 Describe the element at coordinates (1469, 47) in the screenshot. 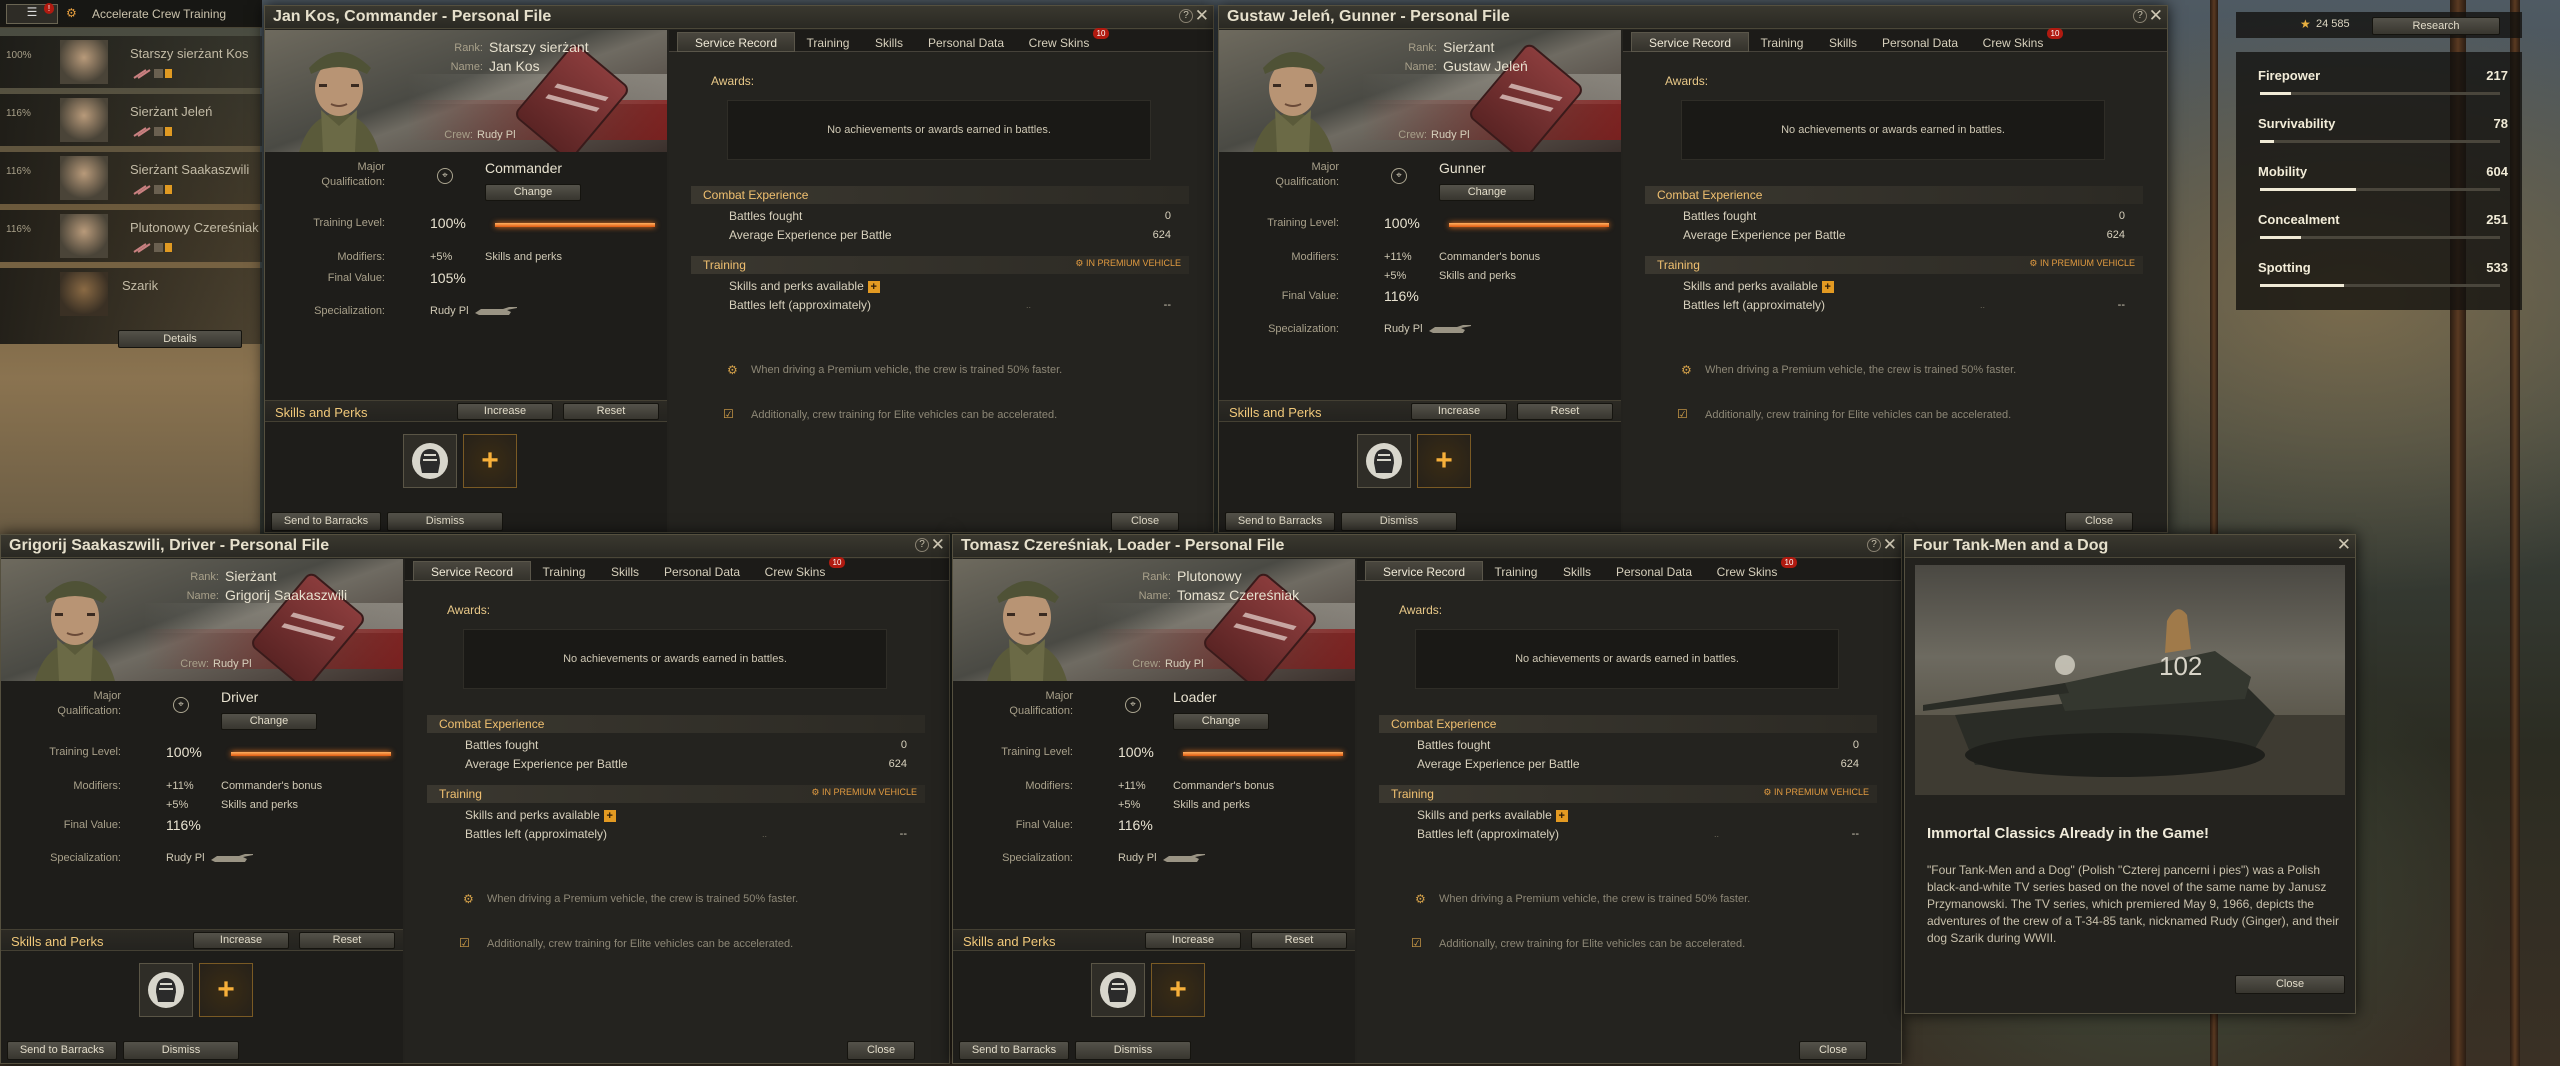

I see `rank-value: Sierżant` at that location.